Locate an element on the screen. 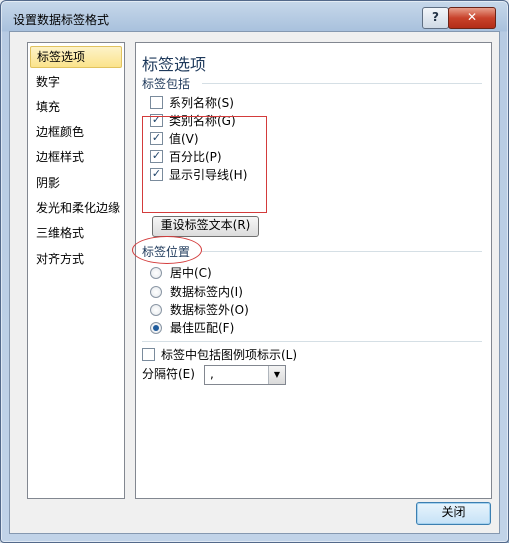 Image resolution: width=509 pixels, height=543 pixels. window-title: 设置数据标签格式 is located at coordinates (61, 20).